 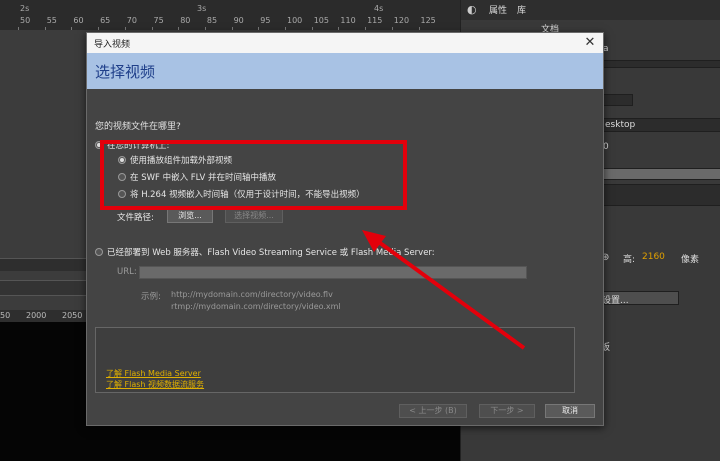 I want to click on question-label: 您的视频文件在哪里?, so click(x=138, y=127).